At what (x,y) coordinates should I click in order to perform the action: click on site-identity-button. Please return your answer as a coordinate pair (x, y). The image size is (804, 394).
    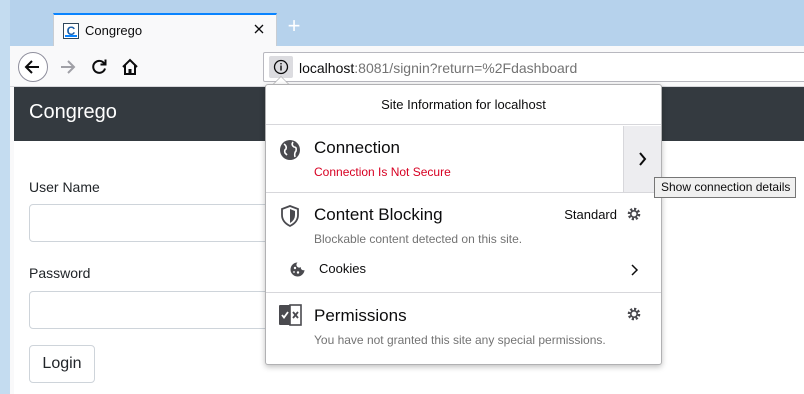
    Looking at the image, I should click on (281, 67).